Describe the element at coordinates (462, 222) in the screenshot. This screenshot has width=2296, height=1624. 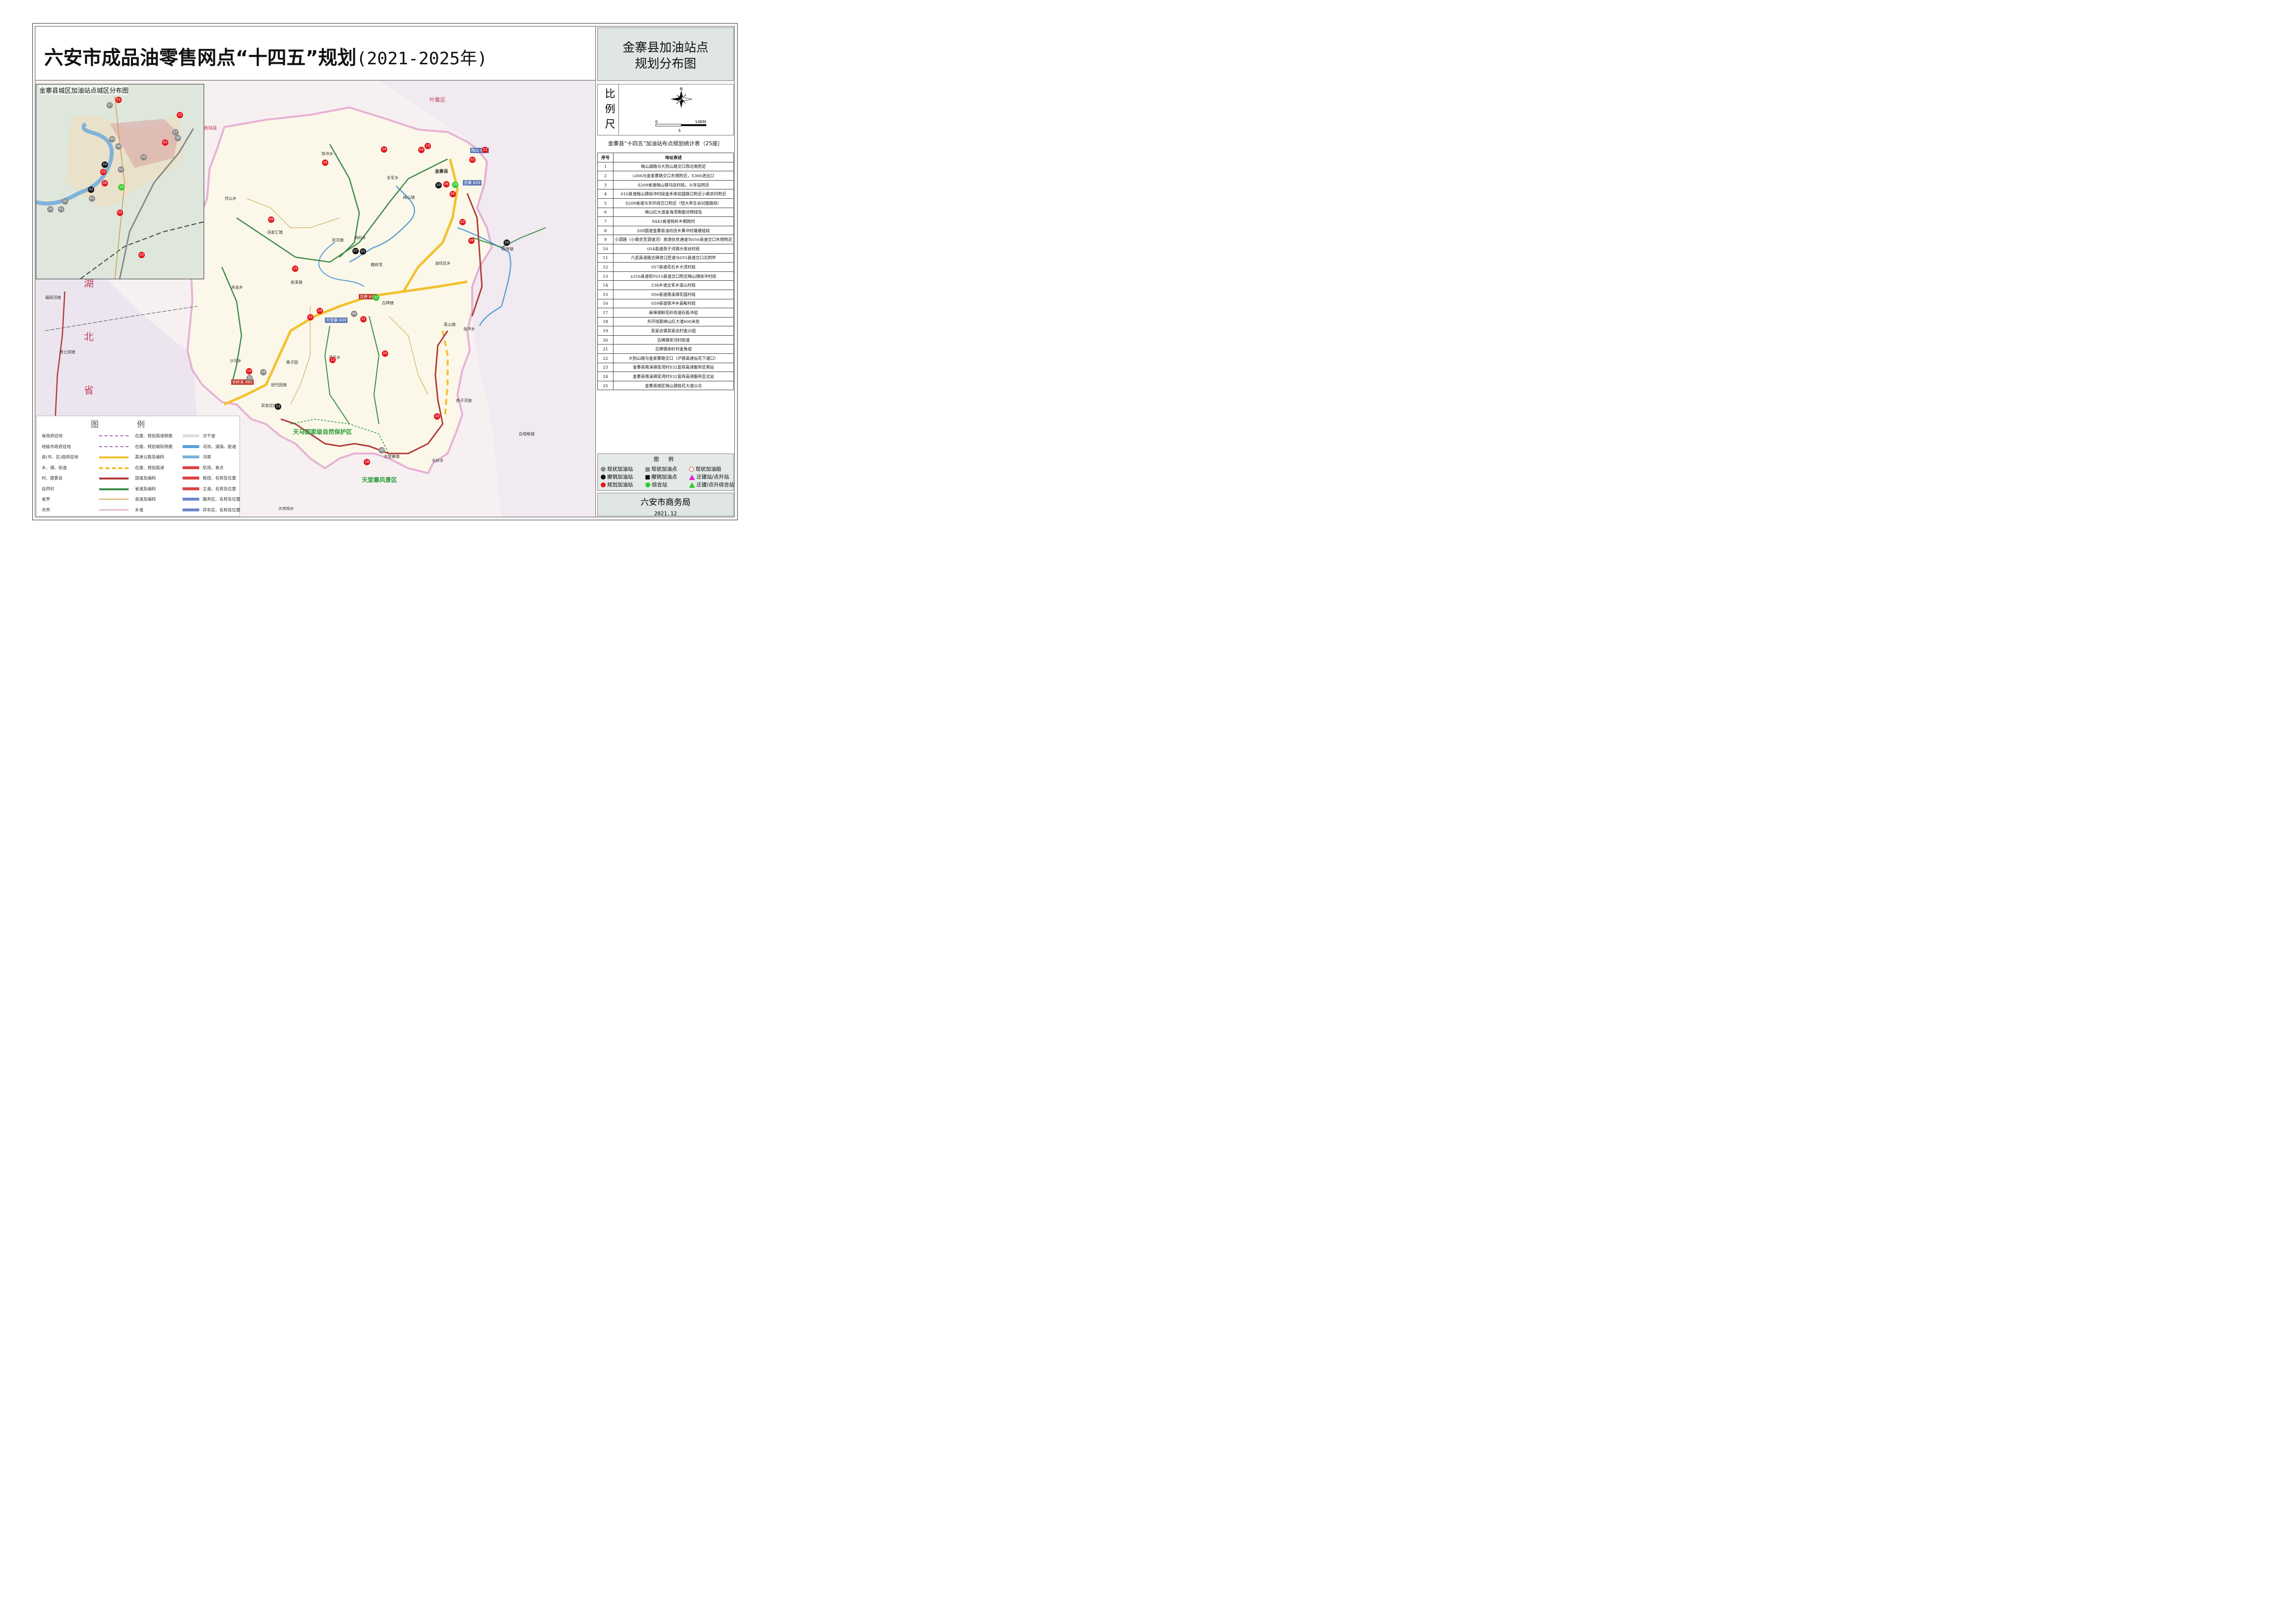
I see `planned-station-marker: 03` at that location.